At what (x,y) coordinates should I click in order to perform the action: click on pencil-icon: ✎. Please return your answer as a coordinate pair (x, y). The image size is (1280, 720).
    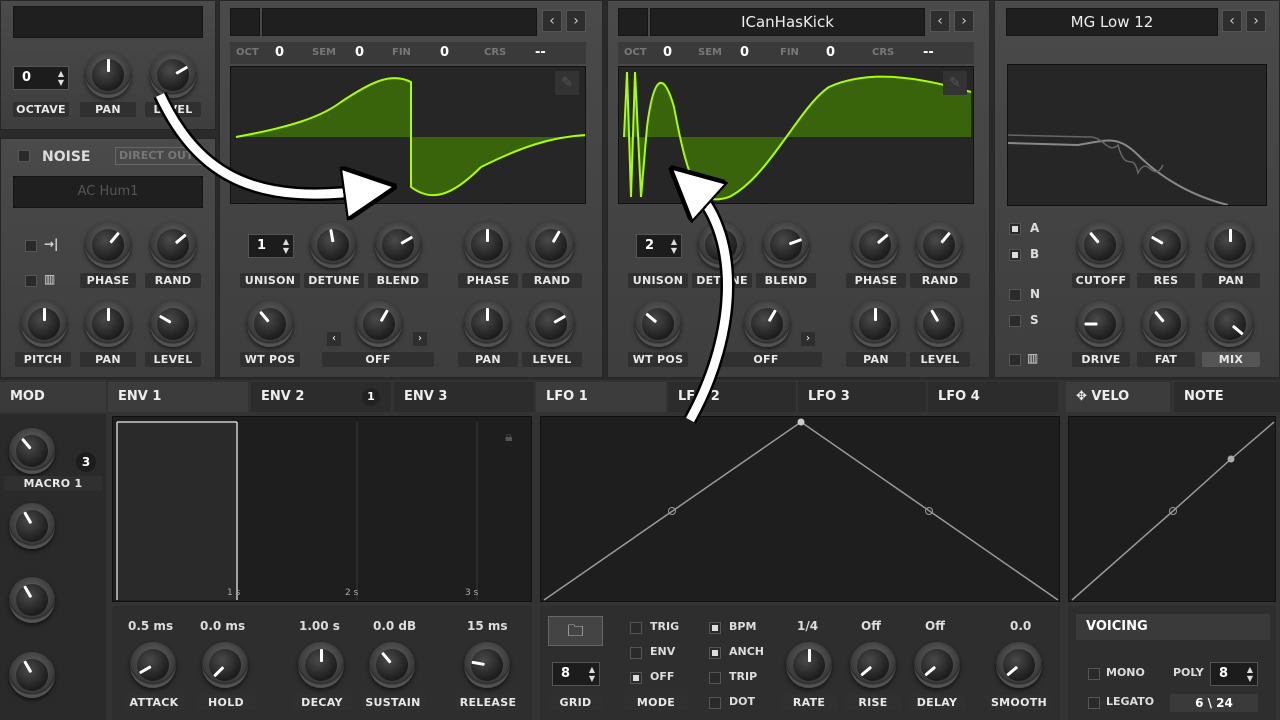
    Looking at the image, I should click on (567, 83).